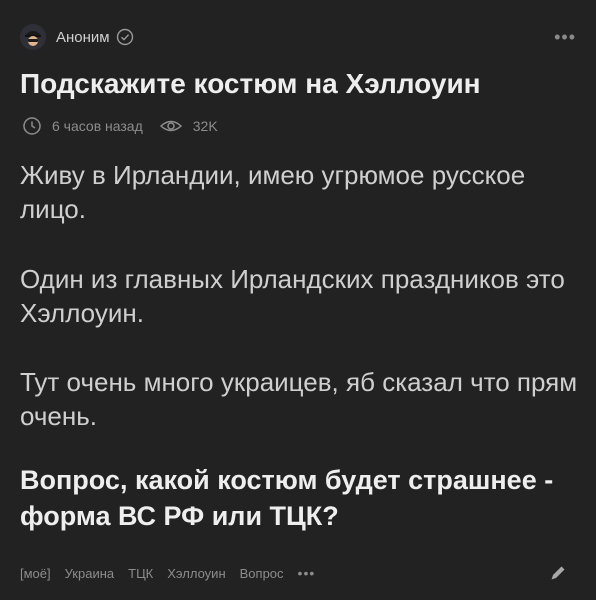 The image size is (596, 600). Describe the element at coordinates (558, 573) in the screenshot. I see `edit-icon` at that location.